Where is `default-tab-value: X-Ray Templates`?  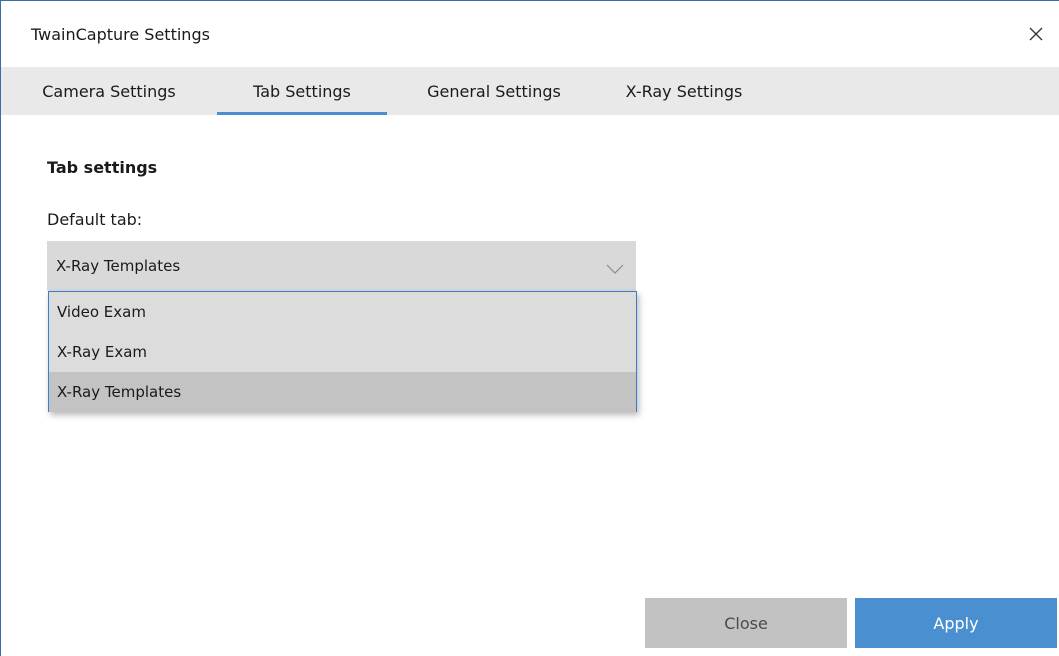 default-tab-value: X-Ray Templates is located at coordinates (118, 266).